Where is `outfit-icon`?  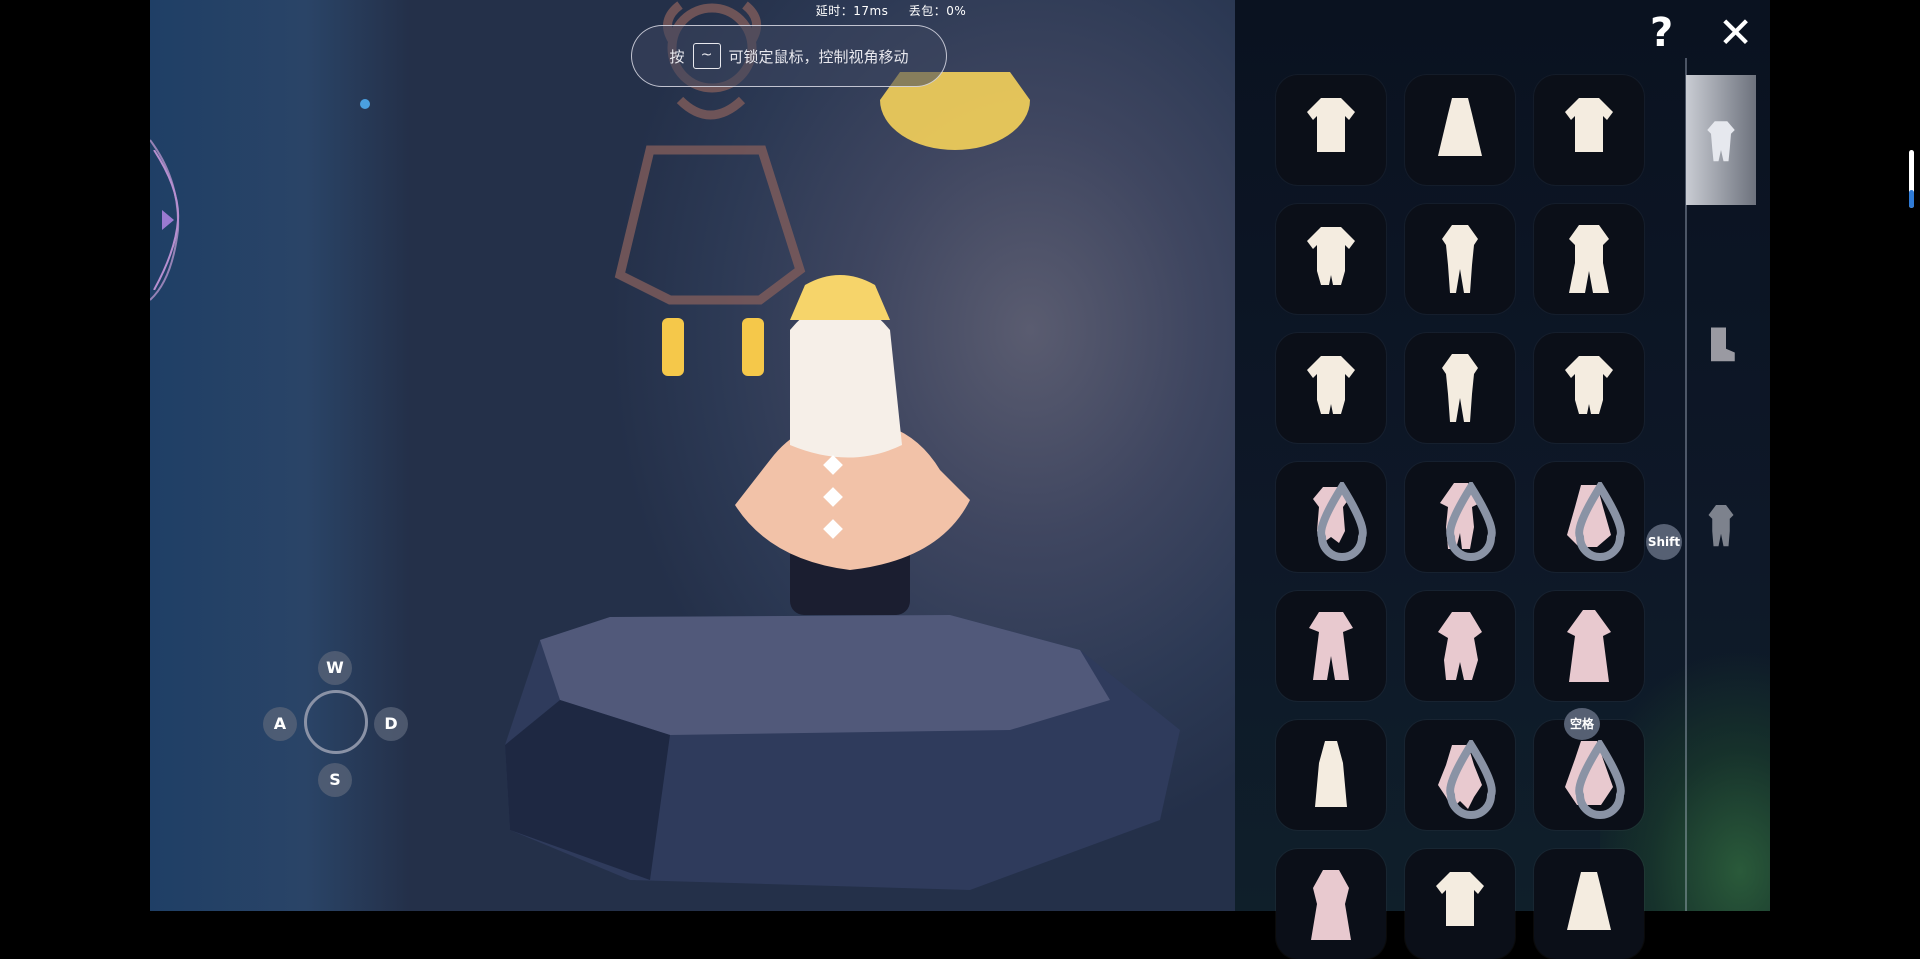
outfit-icon is located at coordinates (1721, 141).